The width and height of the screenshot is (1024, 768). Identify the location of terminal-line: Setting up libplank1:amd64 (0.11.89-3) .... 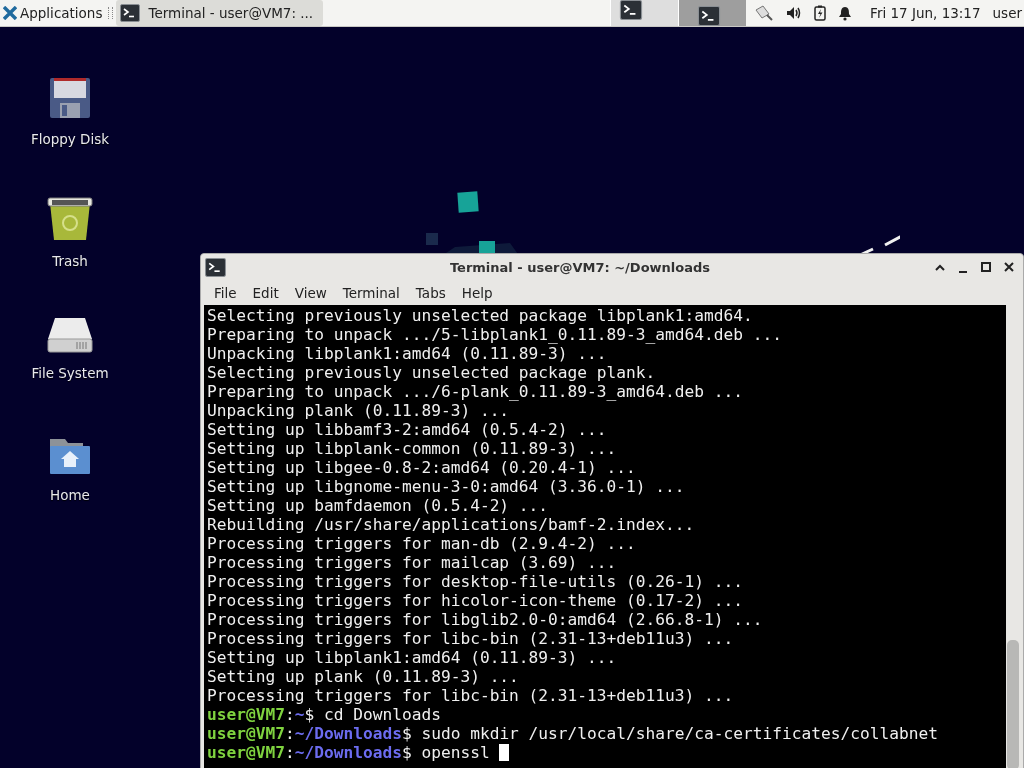
(412, 657).